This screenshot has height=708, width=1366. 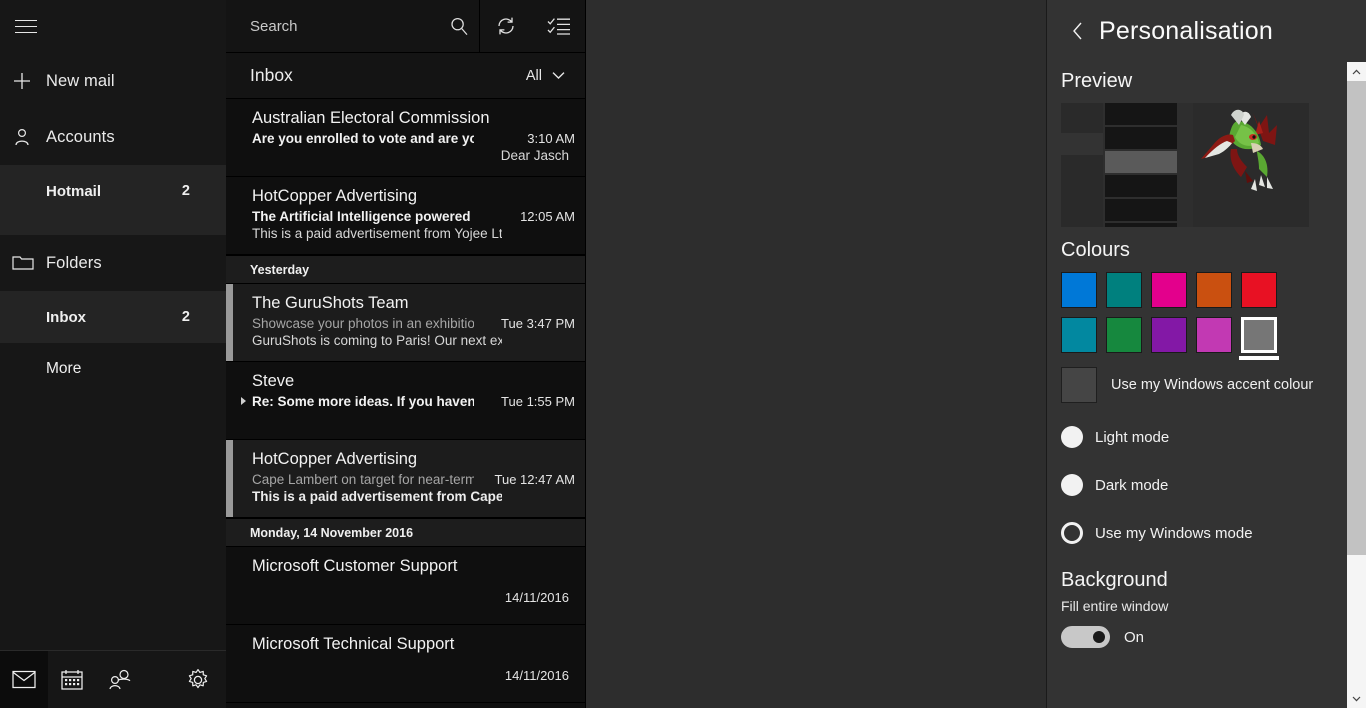 I want to click on settings-scrollbar, so click(x=1356, y=385).